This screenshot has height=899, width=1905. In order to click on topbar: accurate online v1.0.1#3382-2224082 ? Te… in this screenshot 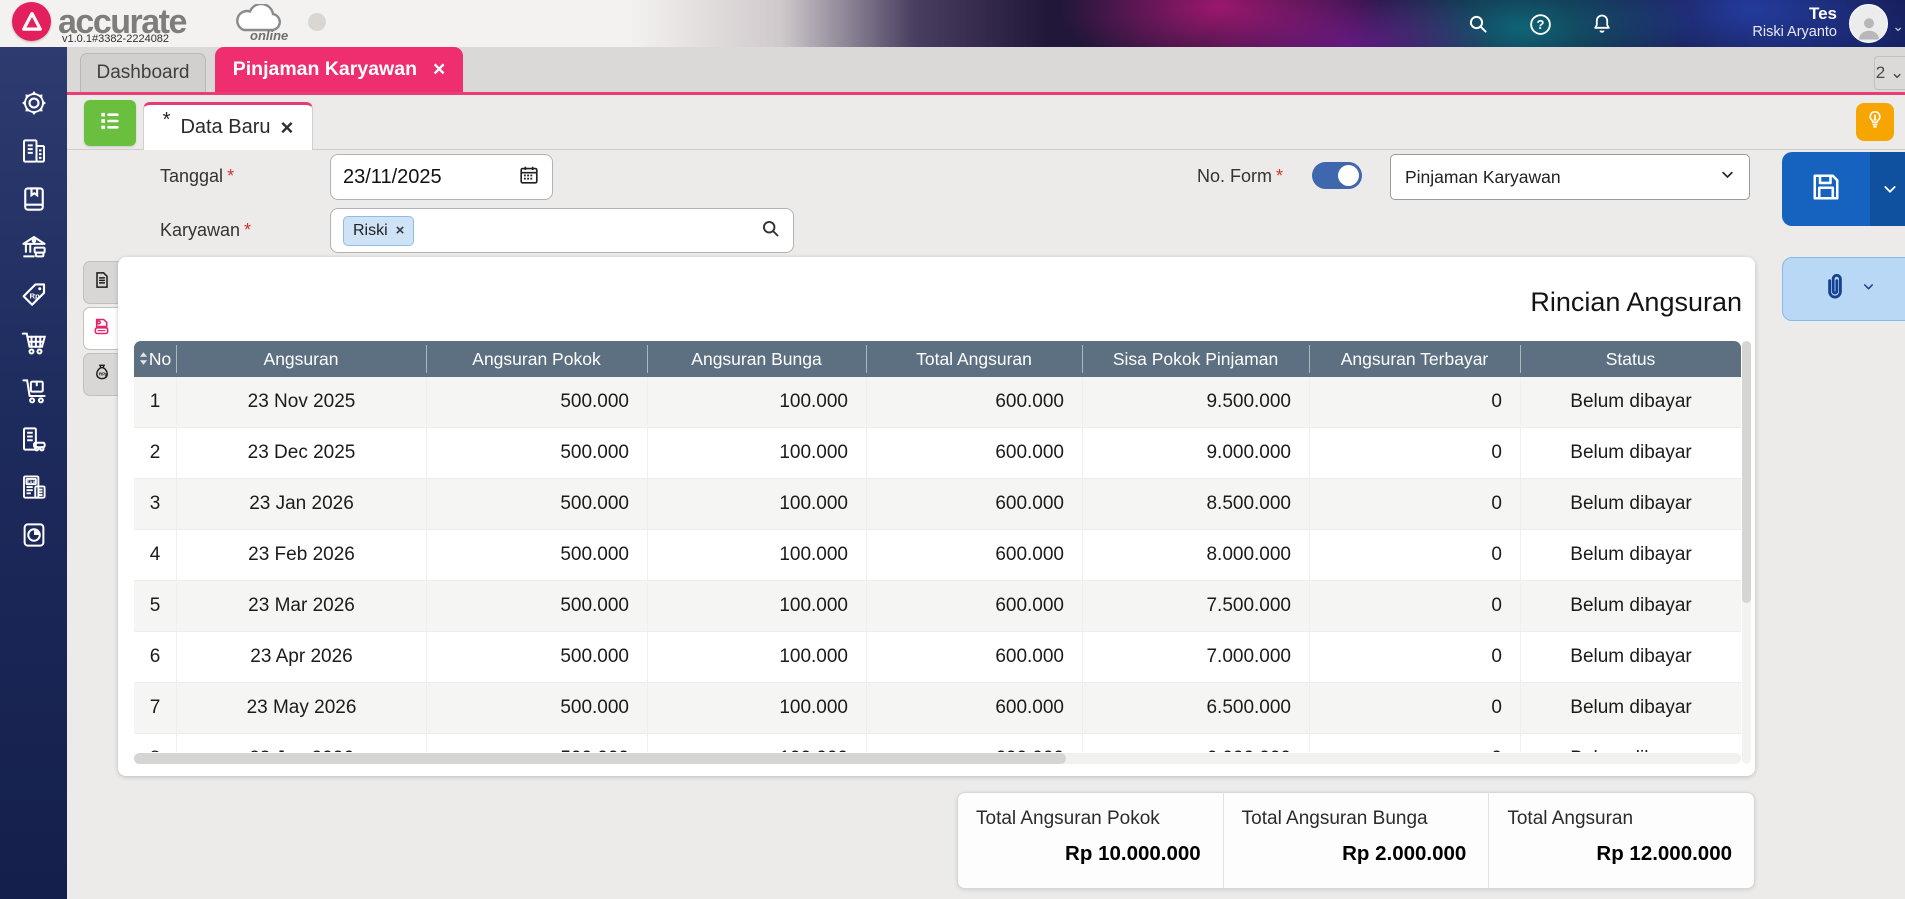, I will do `click(952, 23)`.